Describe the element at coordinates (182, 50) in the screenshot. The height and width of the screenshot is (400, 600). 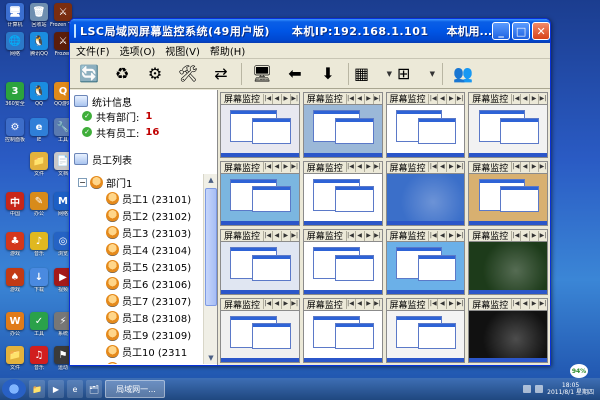
I see `menu-view: 视图(V)` at that location.